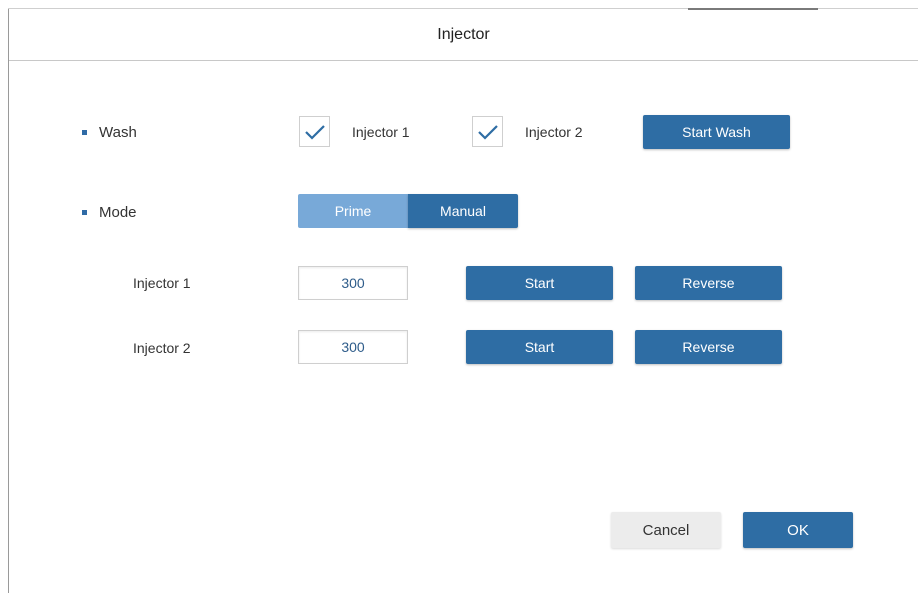 Image resolution: width=918 pixels, height=593 pixels. What do you see at coordinates (463, 211) in the screenshot?
I see `mode-manual-option: Manual` at bounding box center [463, 211].